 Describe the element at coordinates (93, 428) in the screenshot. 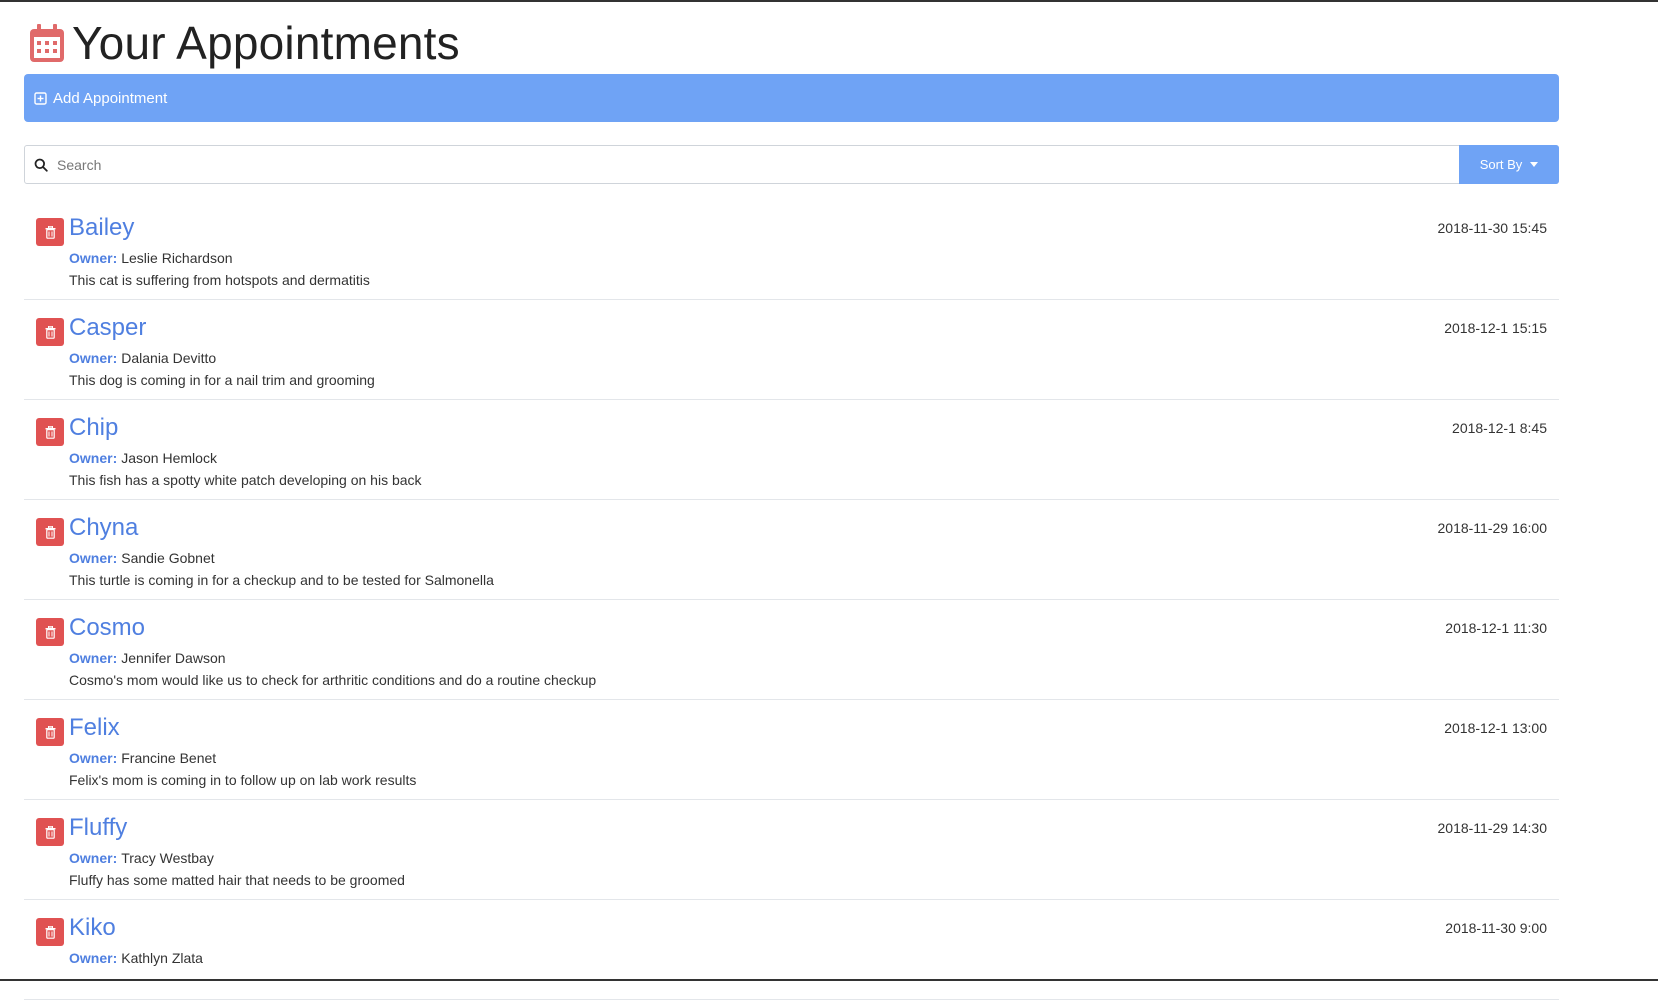

I see `pet-name: Chip` at that location.